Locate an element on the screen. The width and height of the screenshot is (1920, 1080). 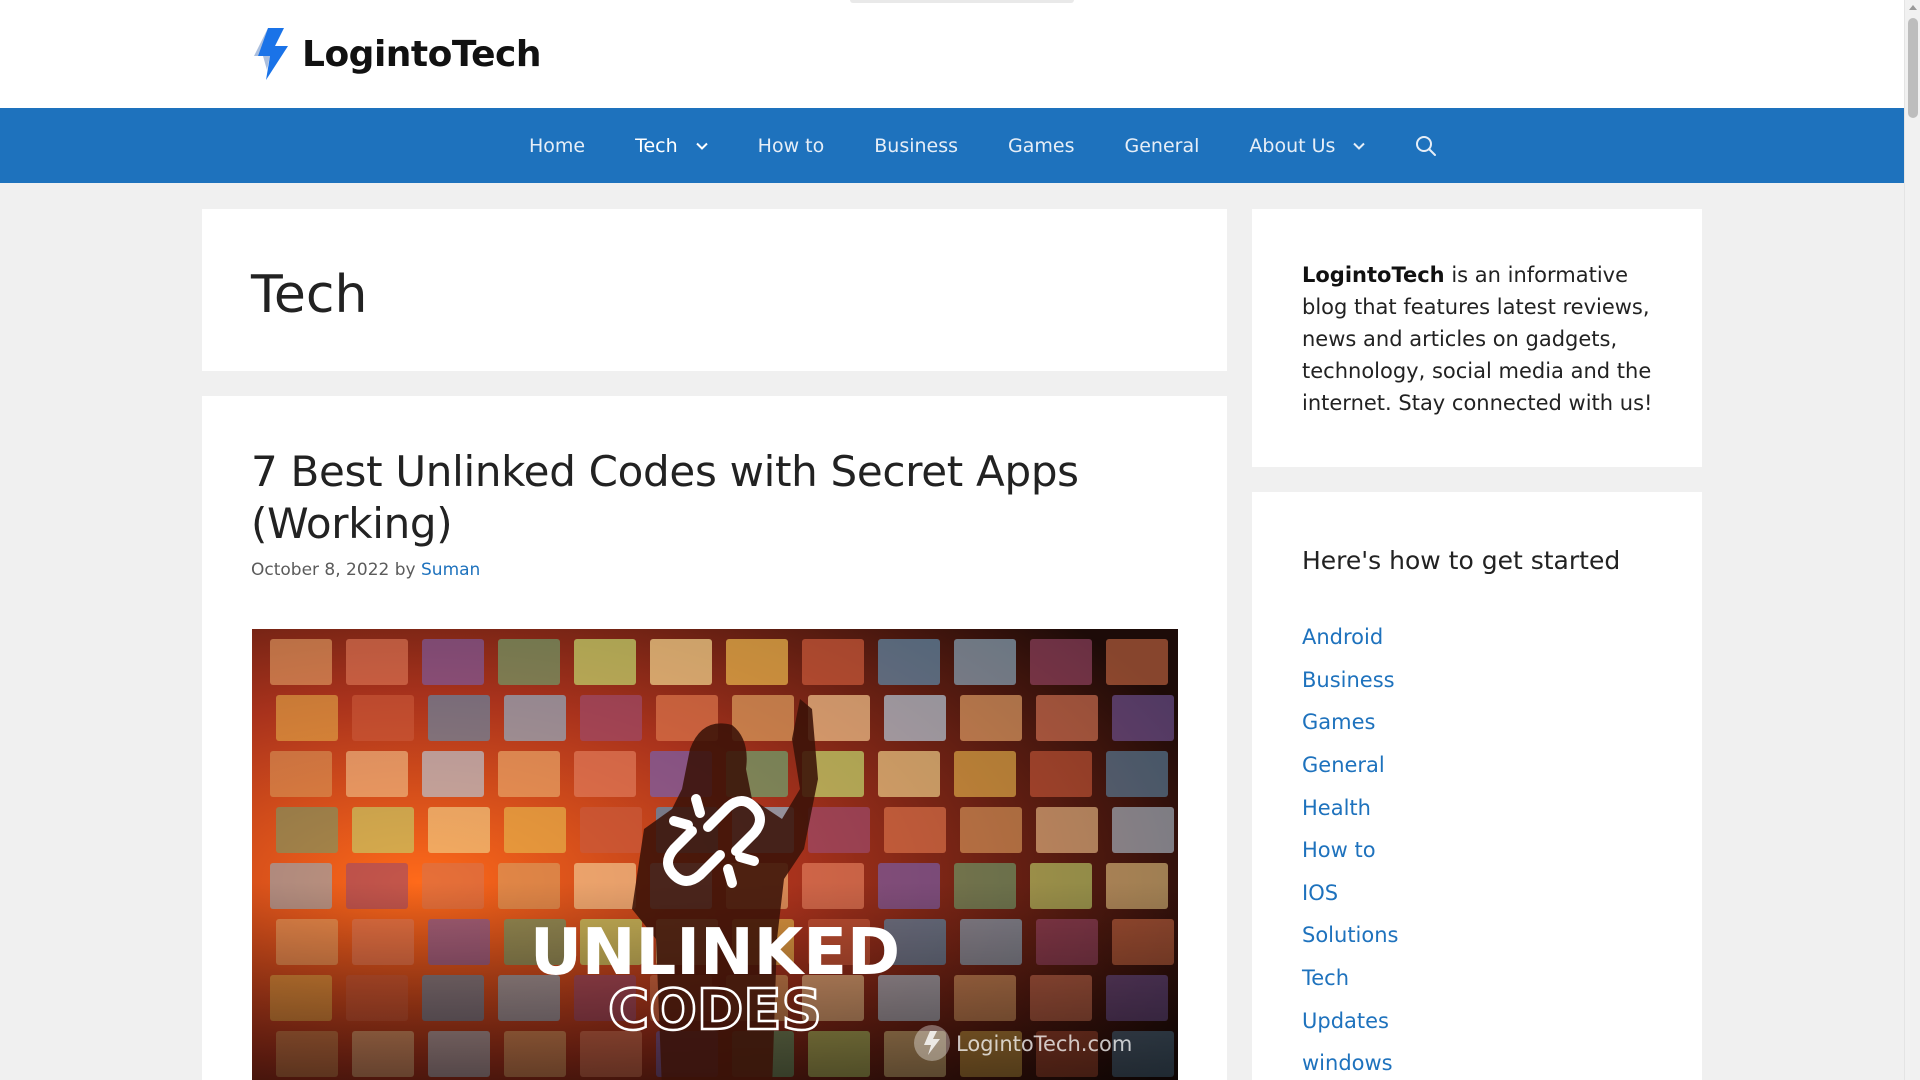
list-item: Solutions is located at coordinates (1350, 935).